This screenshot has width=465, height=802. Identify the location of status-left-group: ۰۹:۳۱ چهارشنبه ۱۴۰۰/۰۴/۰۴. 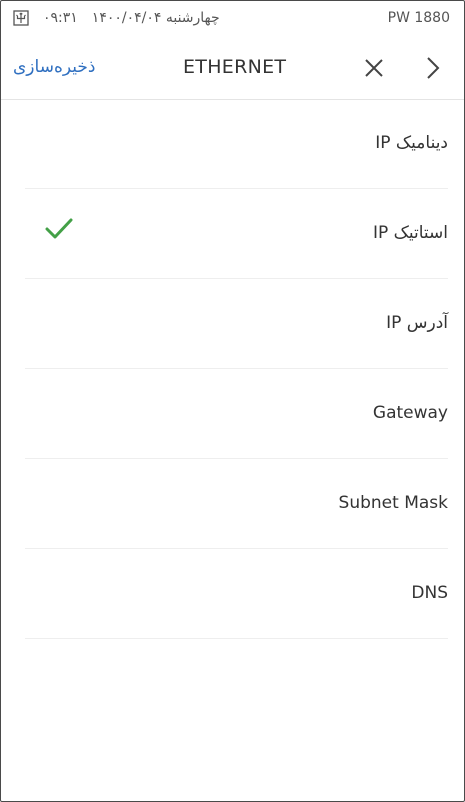
(116, 18).